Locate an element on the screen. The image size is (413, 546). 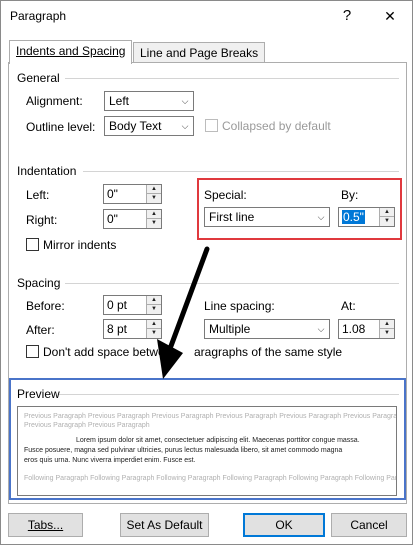
ok-button: OK is located at coordinates (284, 525).